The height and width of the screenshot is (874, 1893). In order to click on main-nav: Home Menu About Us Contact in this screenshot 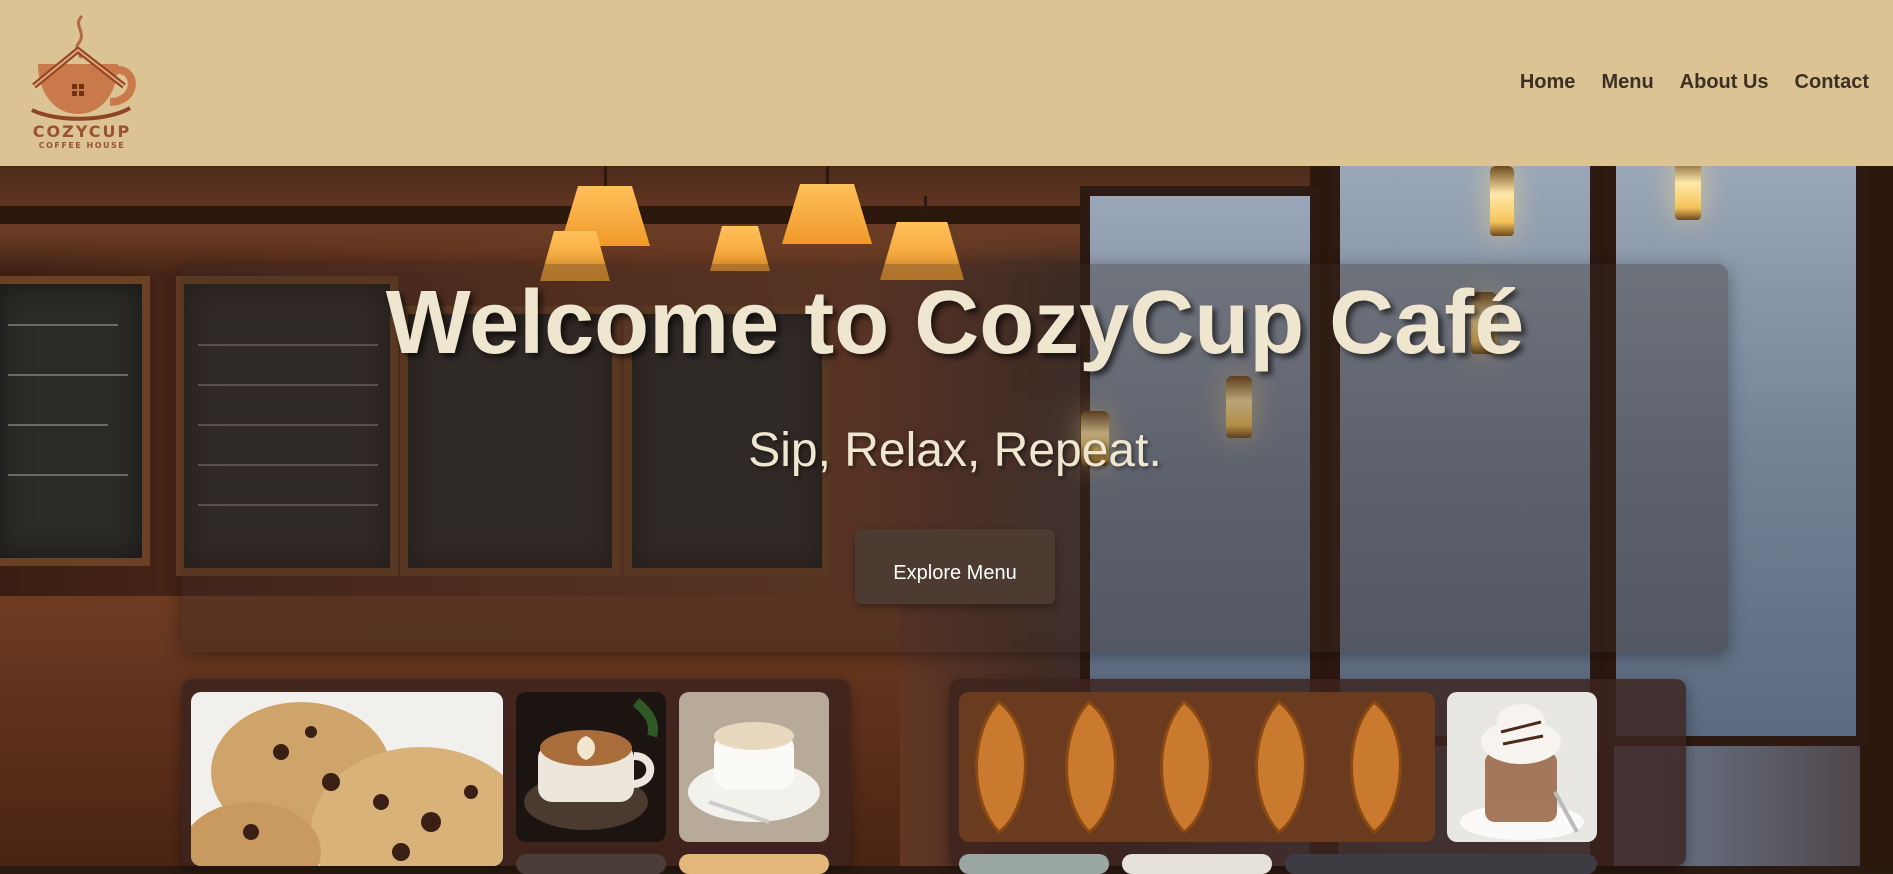, I will do `click(1694, 82)`.